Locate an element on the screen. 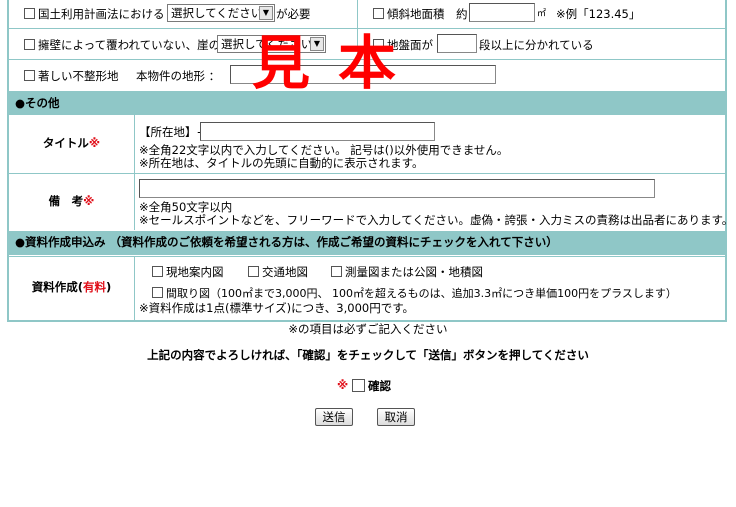 The width and height of the screenshot is (736, 507). doc-traffic-map-checkbox is located at coordinates (253, 271).